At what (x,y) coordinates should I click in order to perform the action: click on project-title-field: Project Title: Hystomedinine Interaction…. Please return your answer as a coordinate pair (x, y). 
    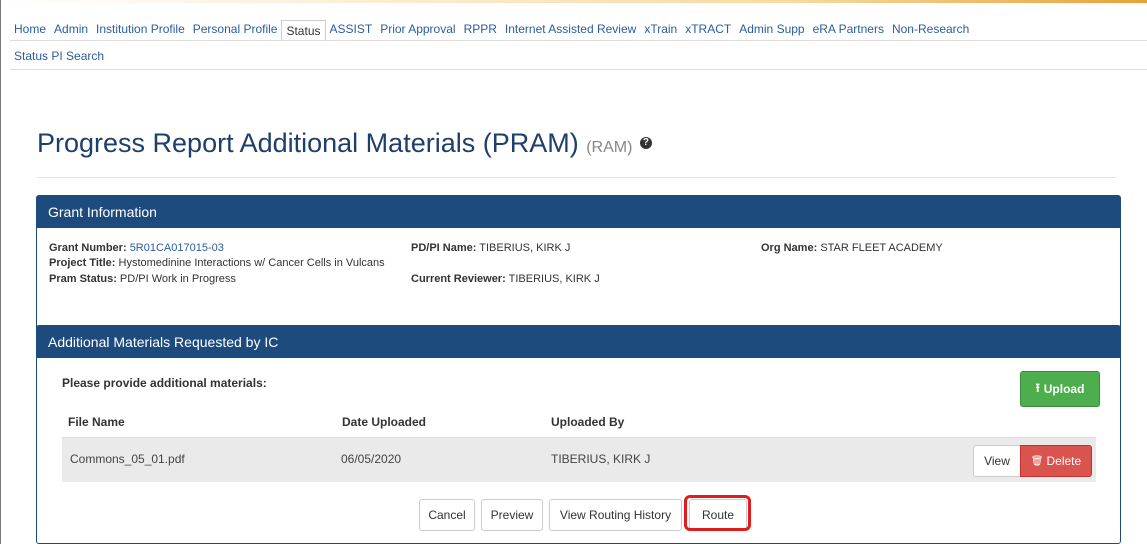
    Looking at the image, I should click on (217, 263).